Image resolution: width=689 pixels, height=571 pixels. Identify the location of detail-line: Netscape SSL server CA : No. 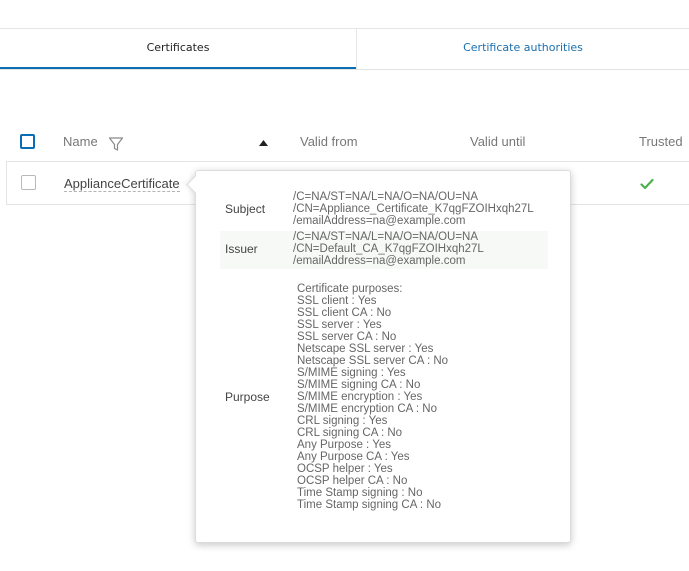
(373, 361).